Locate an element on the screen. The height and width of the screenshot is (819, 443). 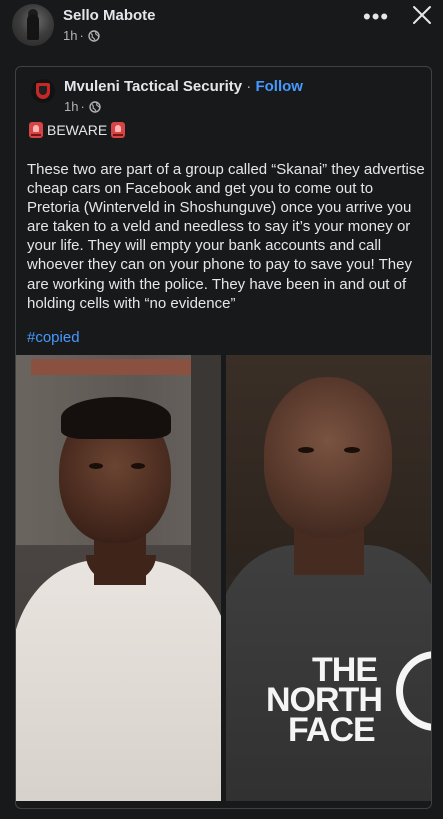
author-avatar is located at coordinates (33, 25).